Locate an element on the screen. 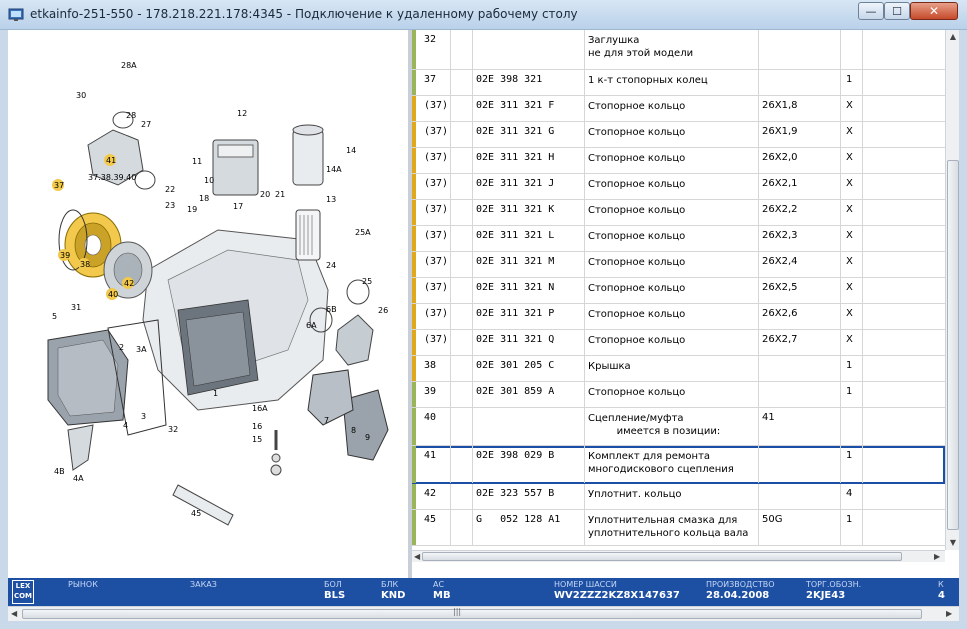 The width and height of the screenshot is (967, 629). scroll-left-icon: ◀ is located at coordinates (417, 556).